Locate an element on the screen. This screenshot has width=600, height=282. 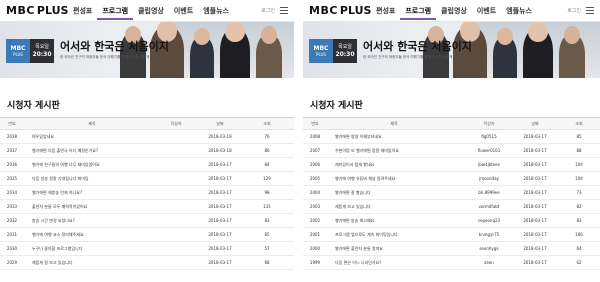
post-date: 2018-03-18 is located at coordinates (220, 150).